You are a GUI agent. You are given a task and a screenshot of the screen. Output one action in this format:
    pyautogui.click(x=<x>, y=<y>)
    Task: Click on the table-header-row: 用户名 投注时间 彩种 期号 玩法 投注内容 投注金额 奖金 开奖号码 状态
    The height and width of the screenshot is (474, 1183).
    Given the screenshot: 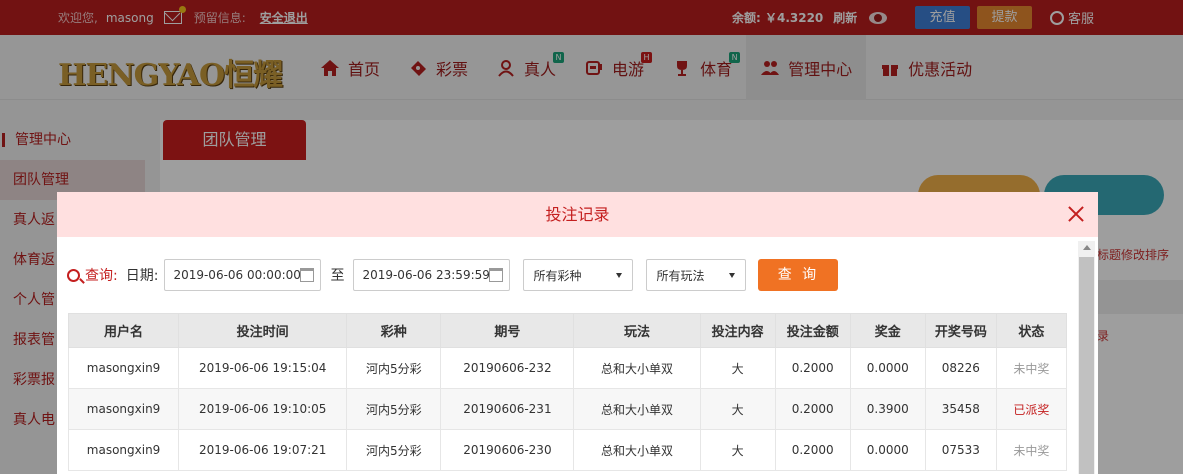 What is the action you would take?
    pyautogui.click(x=567, y=330)
    